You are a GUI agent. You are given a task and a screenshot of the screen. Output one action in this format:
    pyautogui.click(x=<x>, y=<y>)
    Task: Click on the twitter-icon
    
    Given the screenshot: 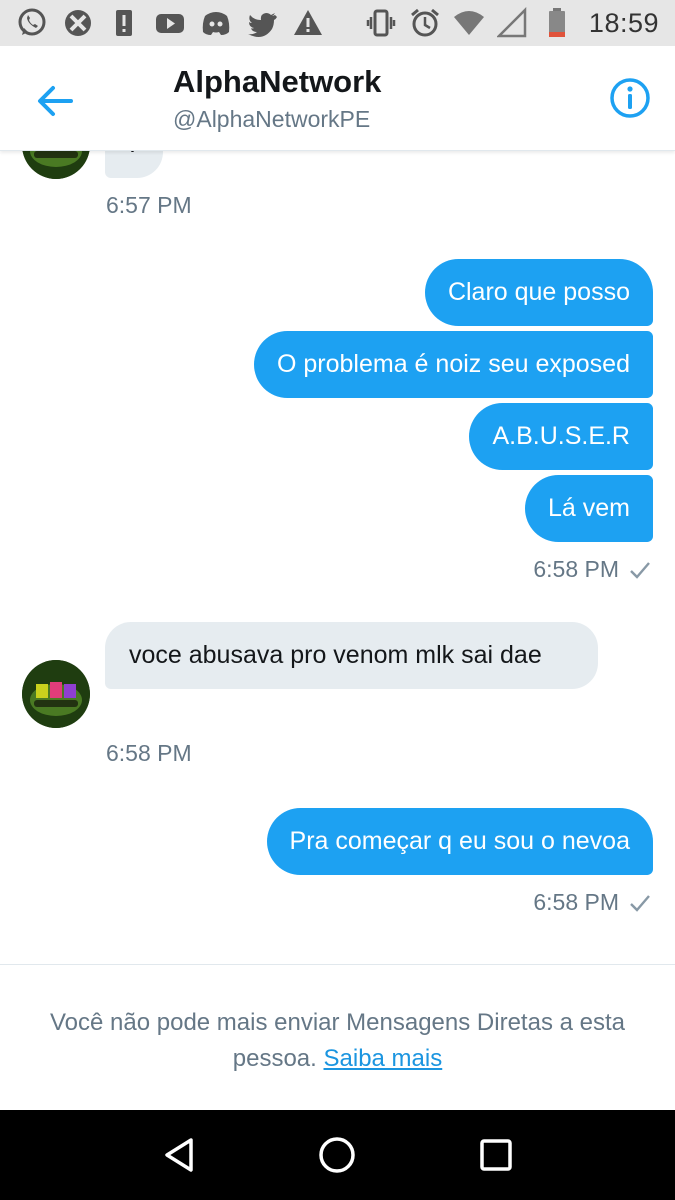 What is the action you would take?
    pyautogui.click(x=262, y=23)
    